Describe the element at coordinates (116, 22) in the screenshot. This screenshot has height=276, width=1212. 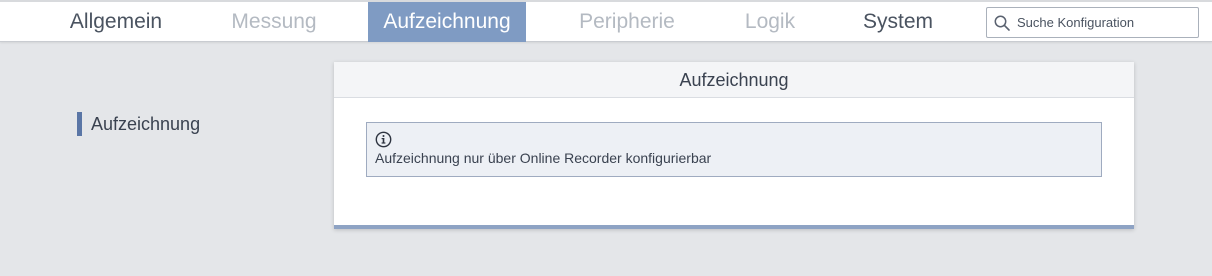
I see `tab-allgemein: Allgemein` at that location.